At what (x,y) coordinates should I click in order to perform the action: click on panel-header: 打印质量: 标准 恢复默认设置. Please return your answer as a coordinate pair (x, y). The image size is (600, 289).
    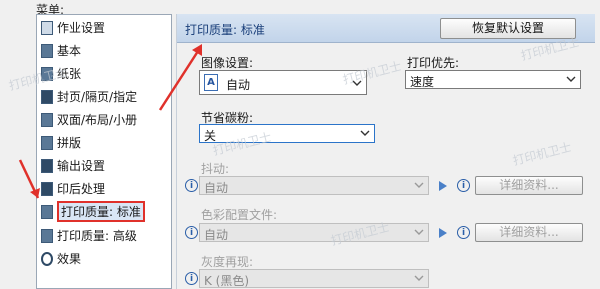
    Looking at the image, I should click on (386, 28).